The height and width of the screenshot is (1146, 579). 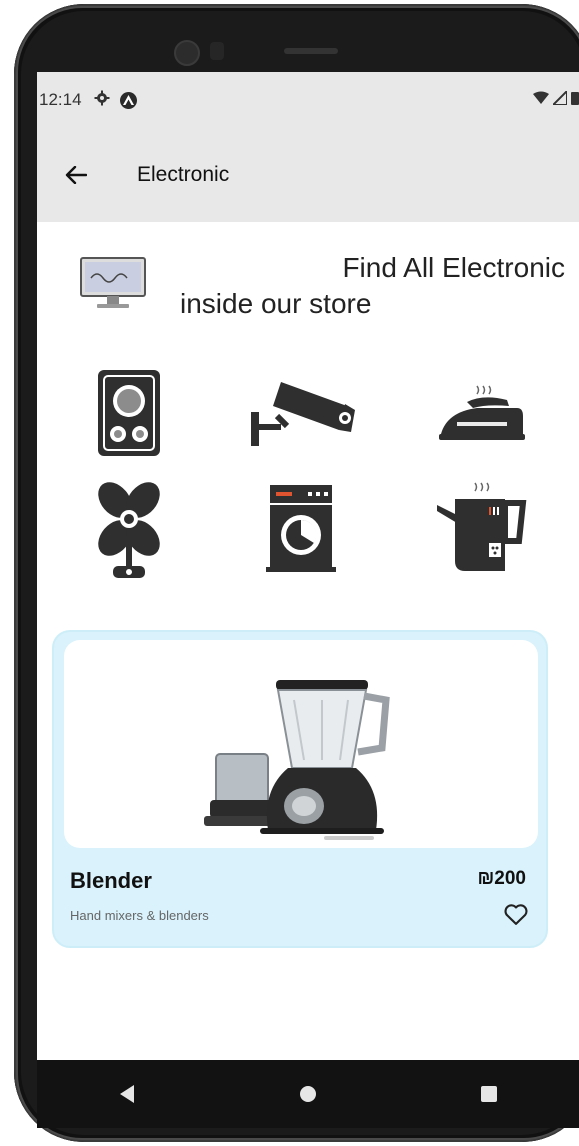 I want to click on arrow-left-icon, so click(x=76, y=175).